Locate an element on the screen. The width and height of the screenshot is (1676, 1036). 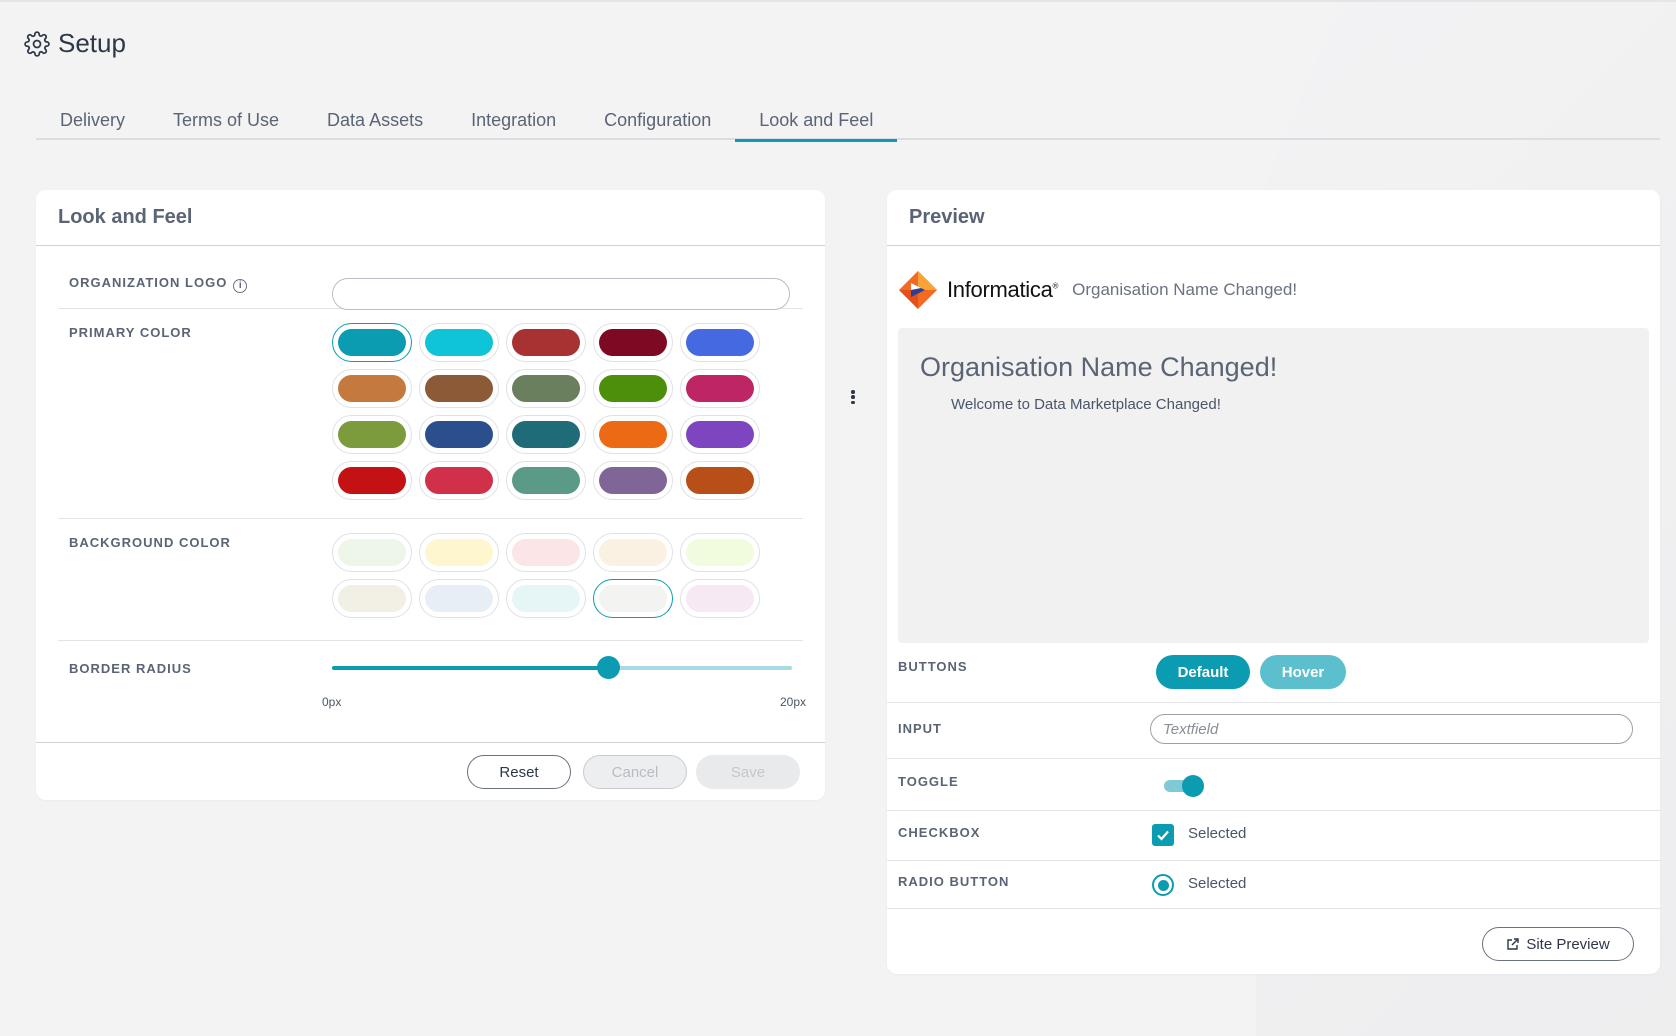
border-radius-label: BORDER RADIUS is located at coordinates (130, 668).